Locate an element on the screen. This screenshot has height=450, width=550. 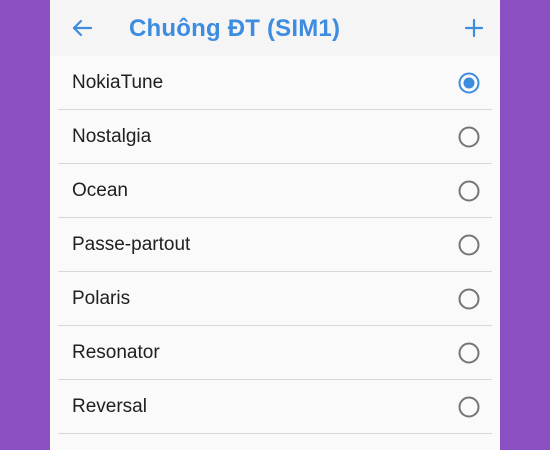
ringtone-item-nokiatune: NokiaTune is located at coordinates (275, 83).